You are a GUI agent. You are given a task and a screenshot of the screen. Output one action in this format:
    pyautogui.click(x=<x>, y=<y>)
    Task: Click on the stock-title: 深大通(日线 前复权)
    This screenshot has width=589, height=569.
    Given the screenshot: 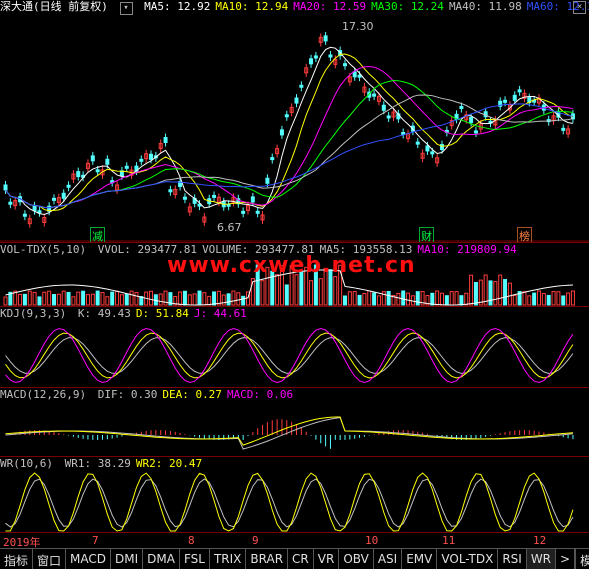 What is the action you would take?
    pyautogui.click(x=54, y=6)
    